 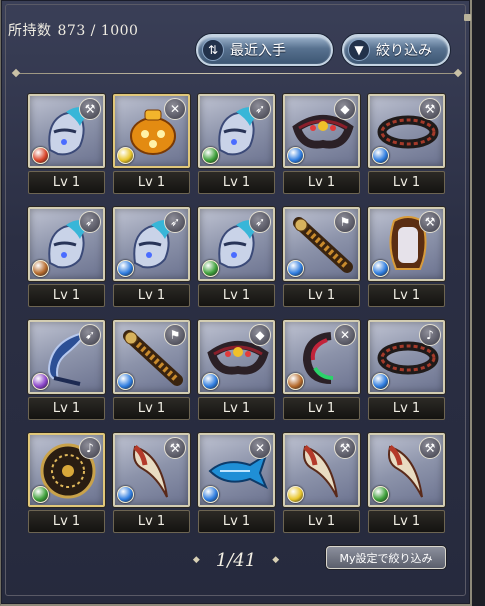 What do you see at coordinates (196, 560) in the screenshot?
I see `prev-page-icon: ◆` at bounding box center [196, 560].